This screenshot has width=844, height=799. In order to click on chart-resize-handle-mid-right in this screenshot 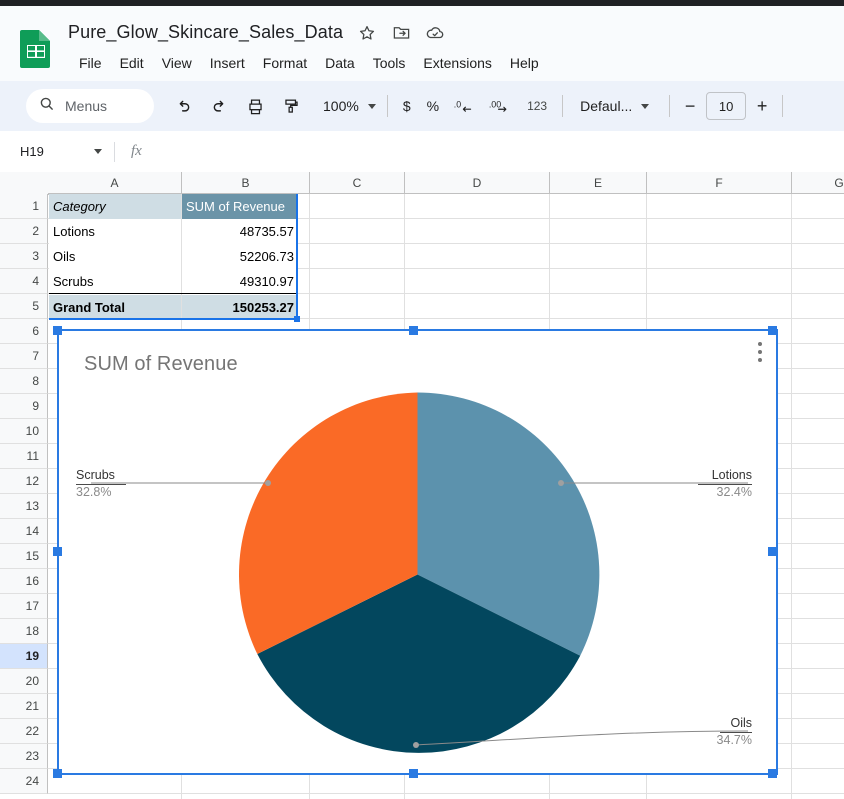, I will do `click(772, 551)`.